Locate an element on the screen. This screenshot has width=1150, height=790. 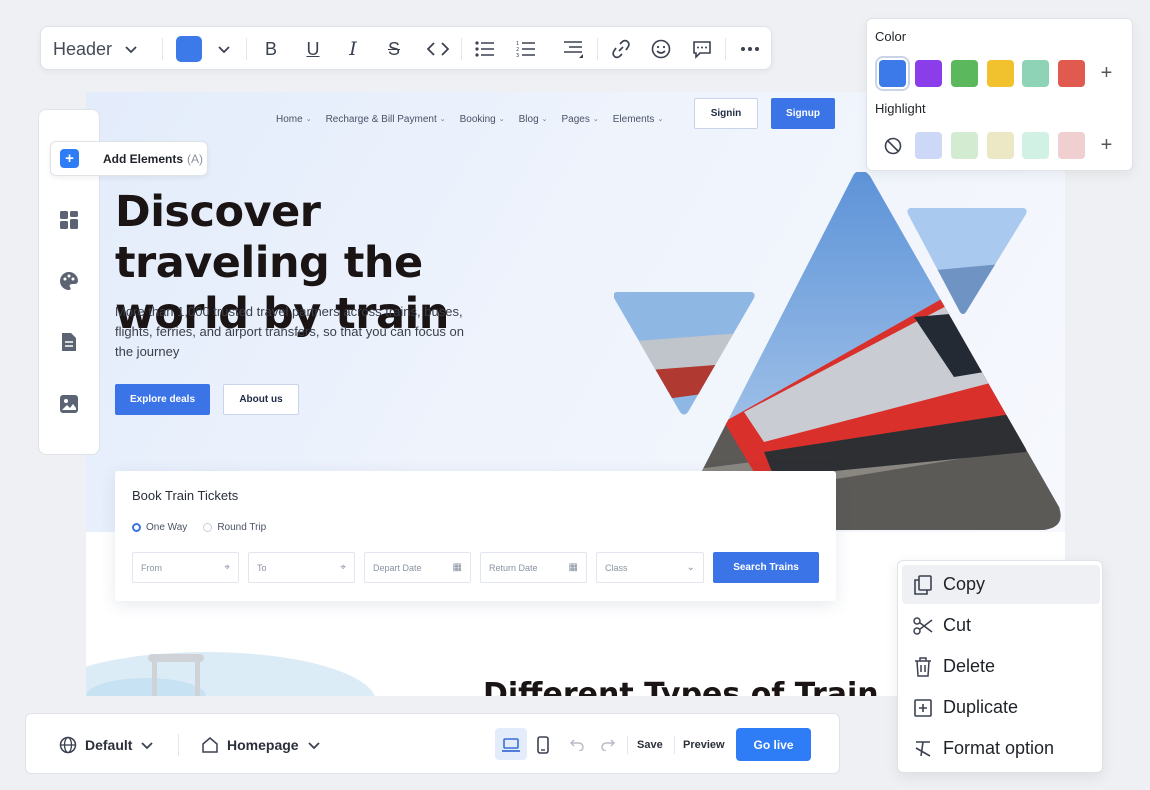
color-swatch-mint is located at coordinates (1035, 73).